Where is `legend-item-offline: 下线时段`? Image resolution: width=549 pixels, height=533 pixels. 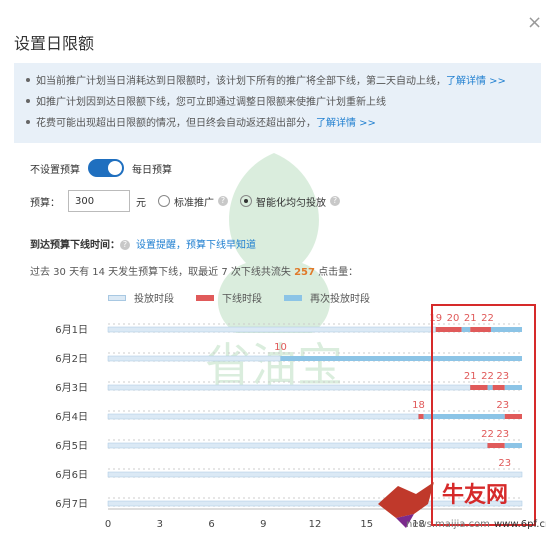 legend-item-offline: 下线时段 is located at coordinates (229, 297).